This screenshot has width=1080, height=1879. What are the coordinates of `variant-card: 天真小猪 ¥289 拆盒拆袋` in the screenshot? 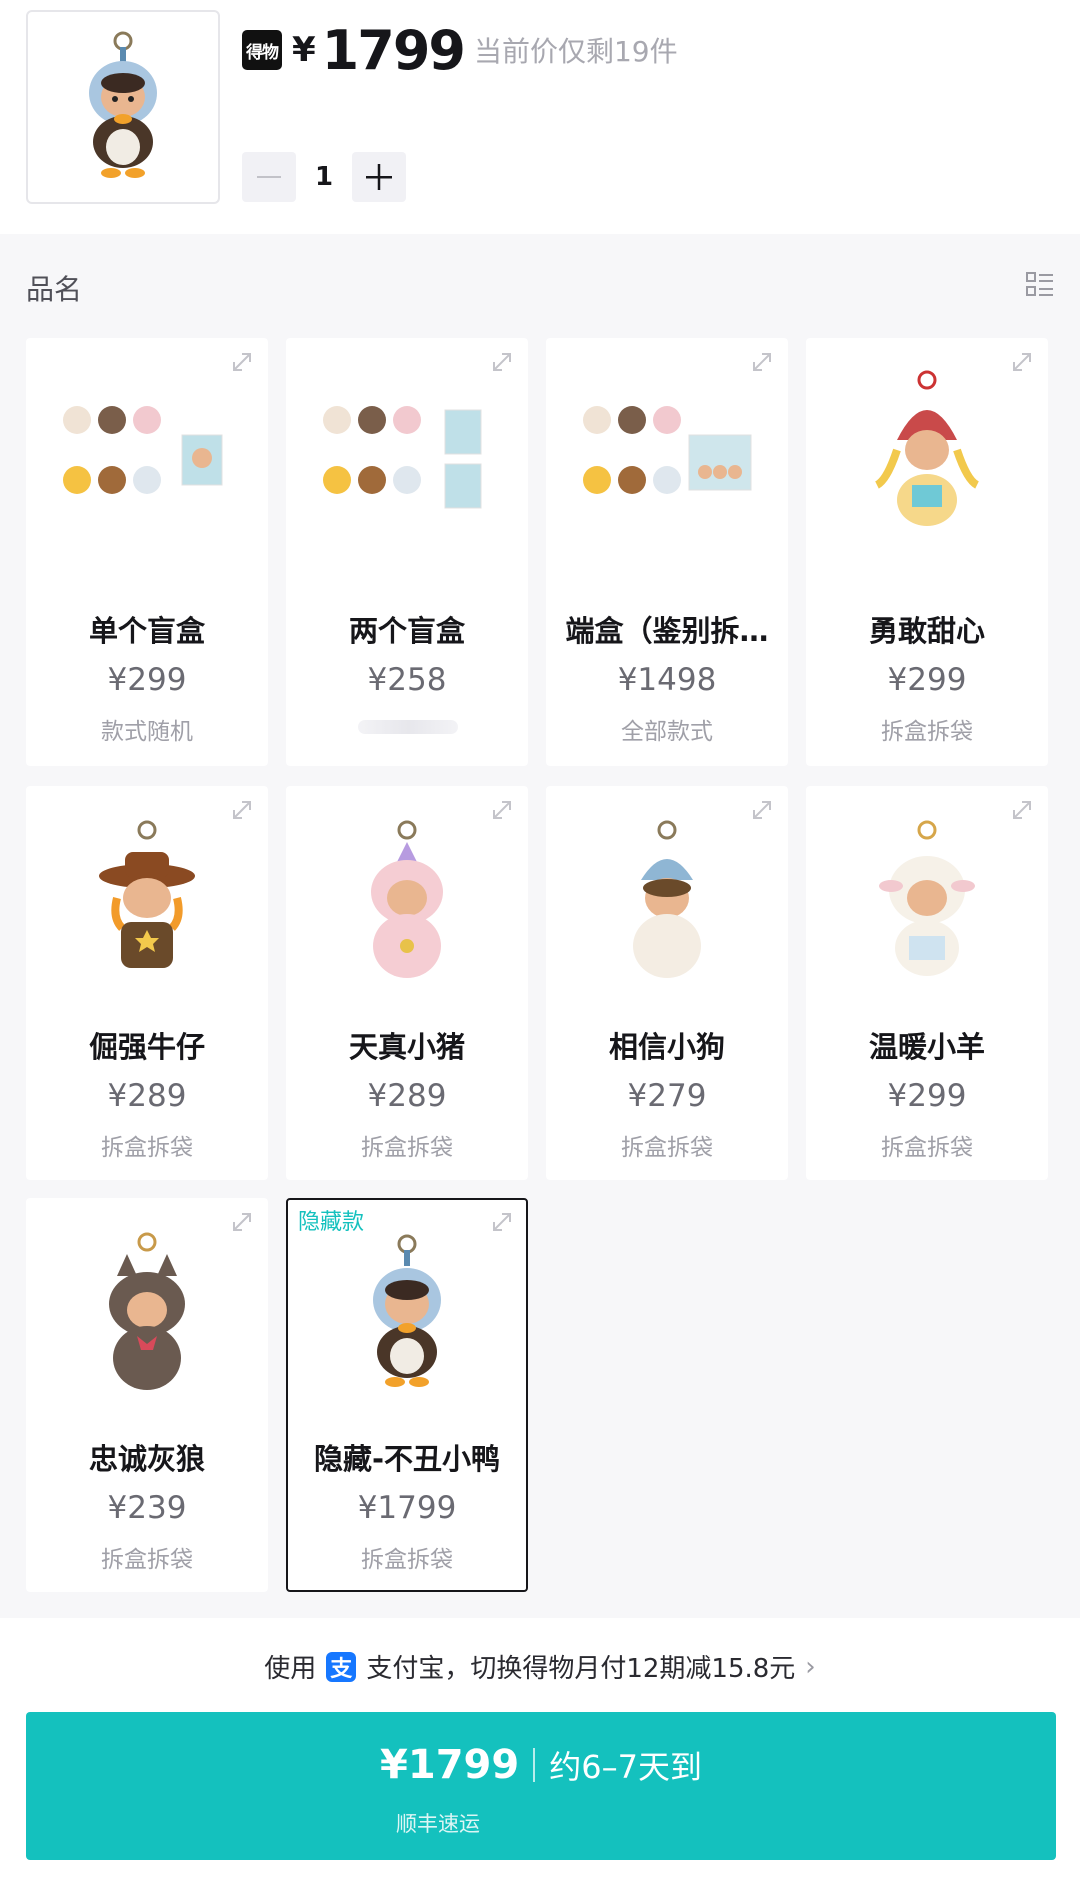 It's located at (407, 983).